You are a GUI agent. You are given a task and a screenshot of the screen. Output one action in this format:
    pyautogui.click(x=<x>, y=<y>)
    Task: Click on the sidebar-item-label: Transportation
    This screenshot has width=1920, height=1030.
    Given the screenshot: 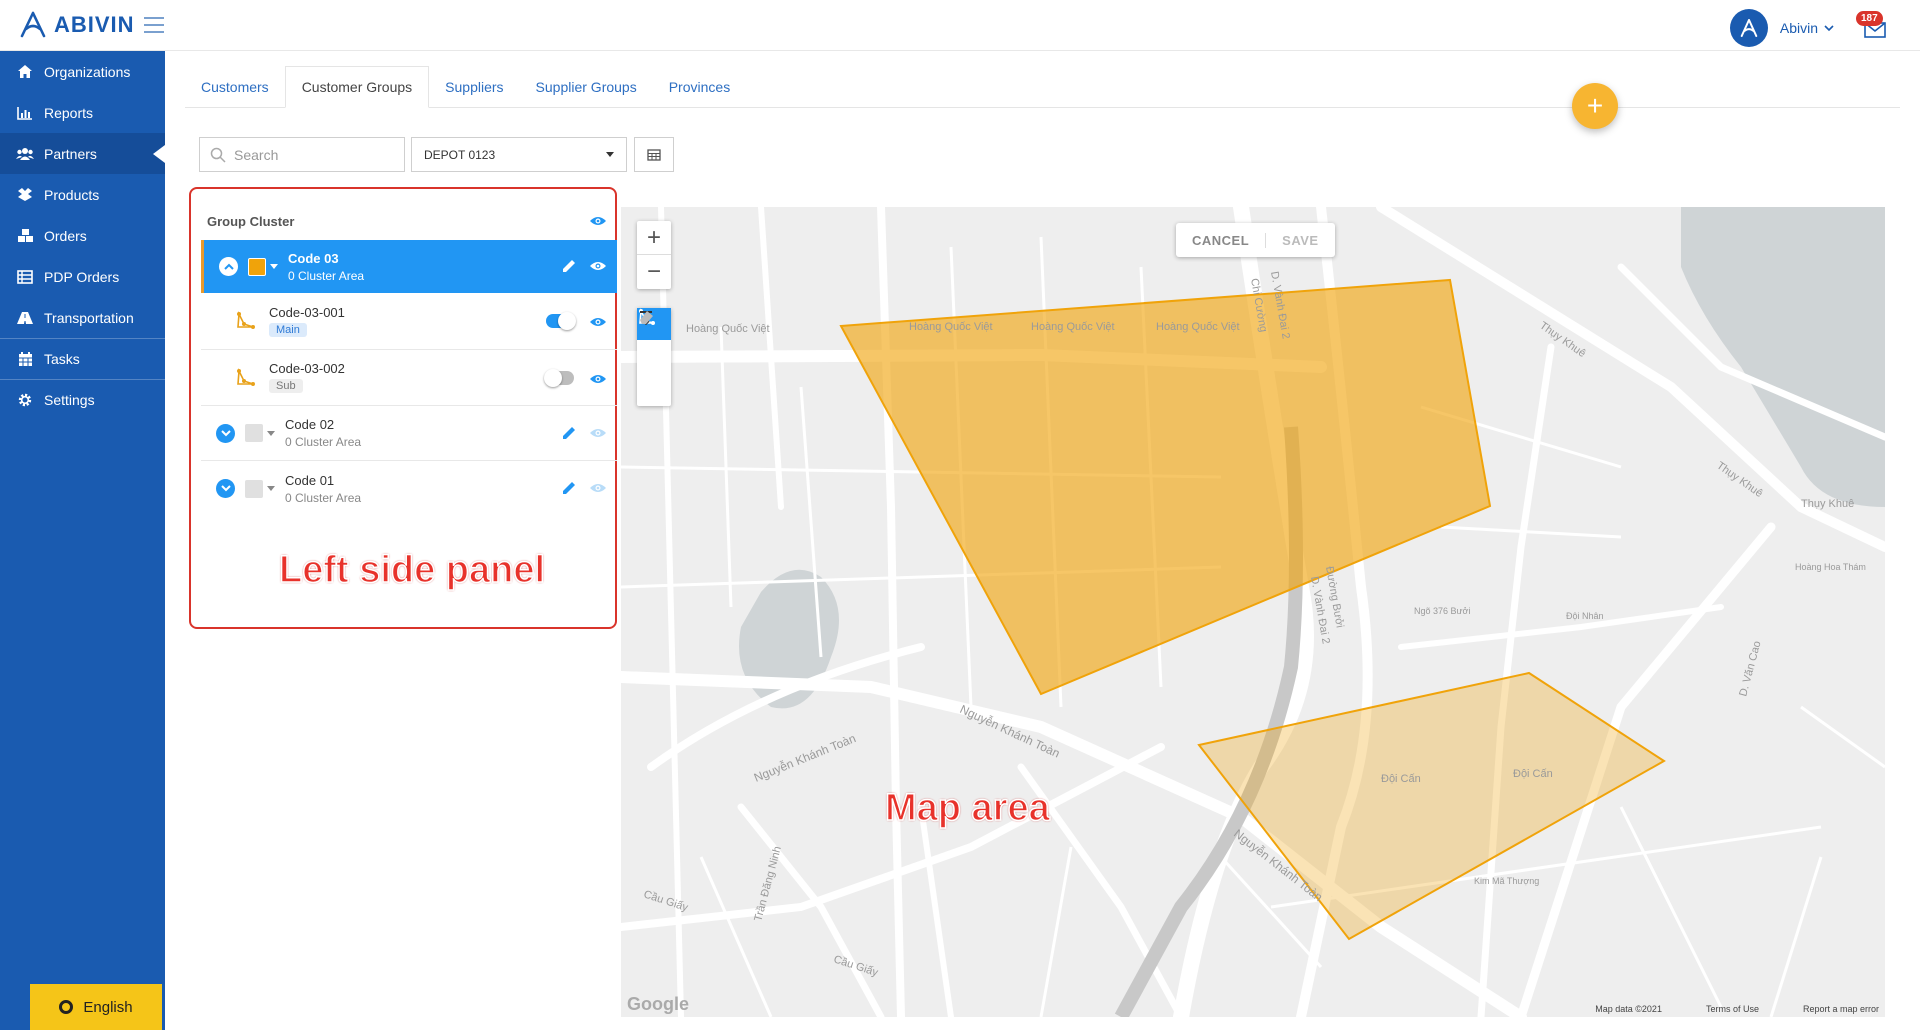 What is the action you would take?
    pyautogui.click(x=89, y=317)
    